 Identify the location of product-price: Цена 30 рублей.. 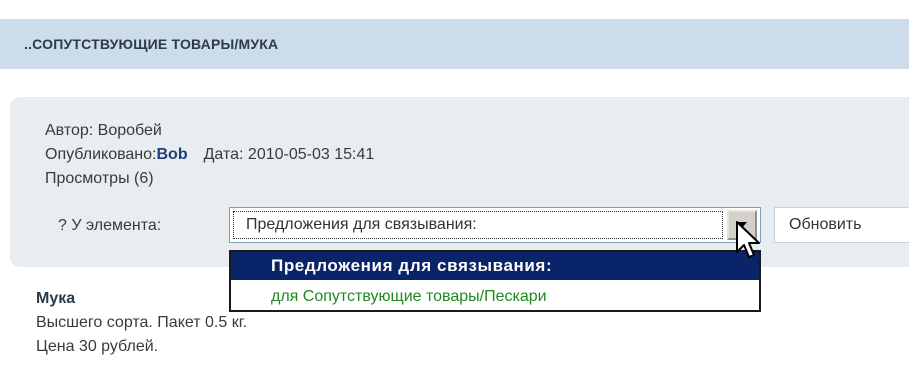
(97, 346).